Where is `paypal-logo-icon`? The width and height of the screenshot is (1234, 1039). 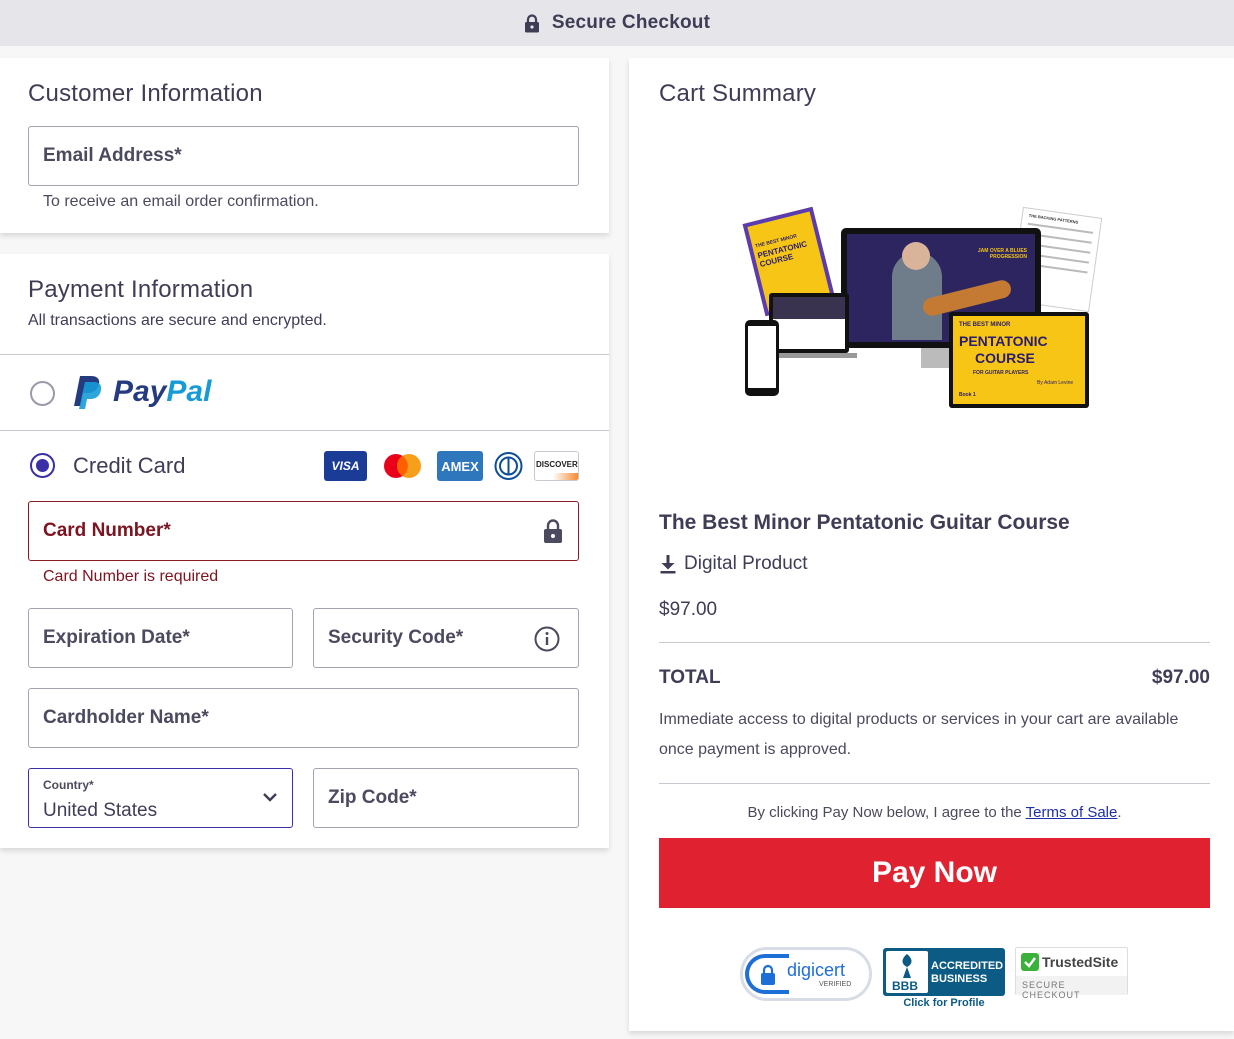
paypal-logo-icon is located at coordinates (88, 392).